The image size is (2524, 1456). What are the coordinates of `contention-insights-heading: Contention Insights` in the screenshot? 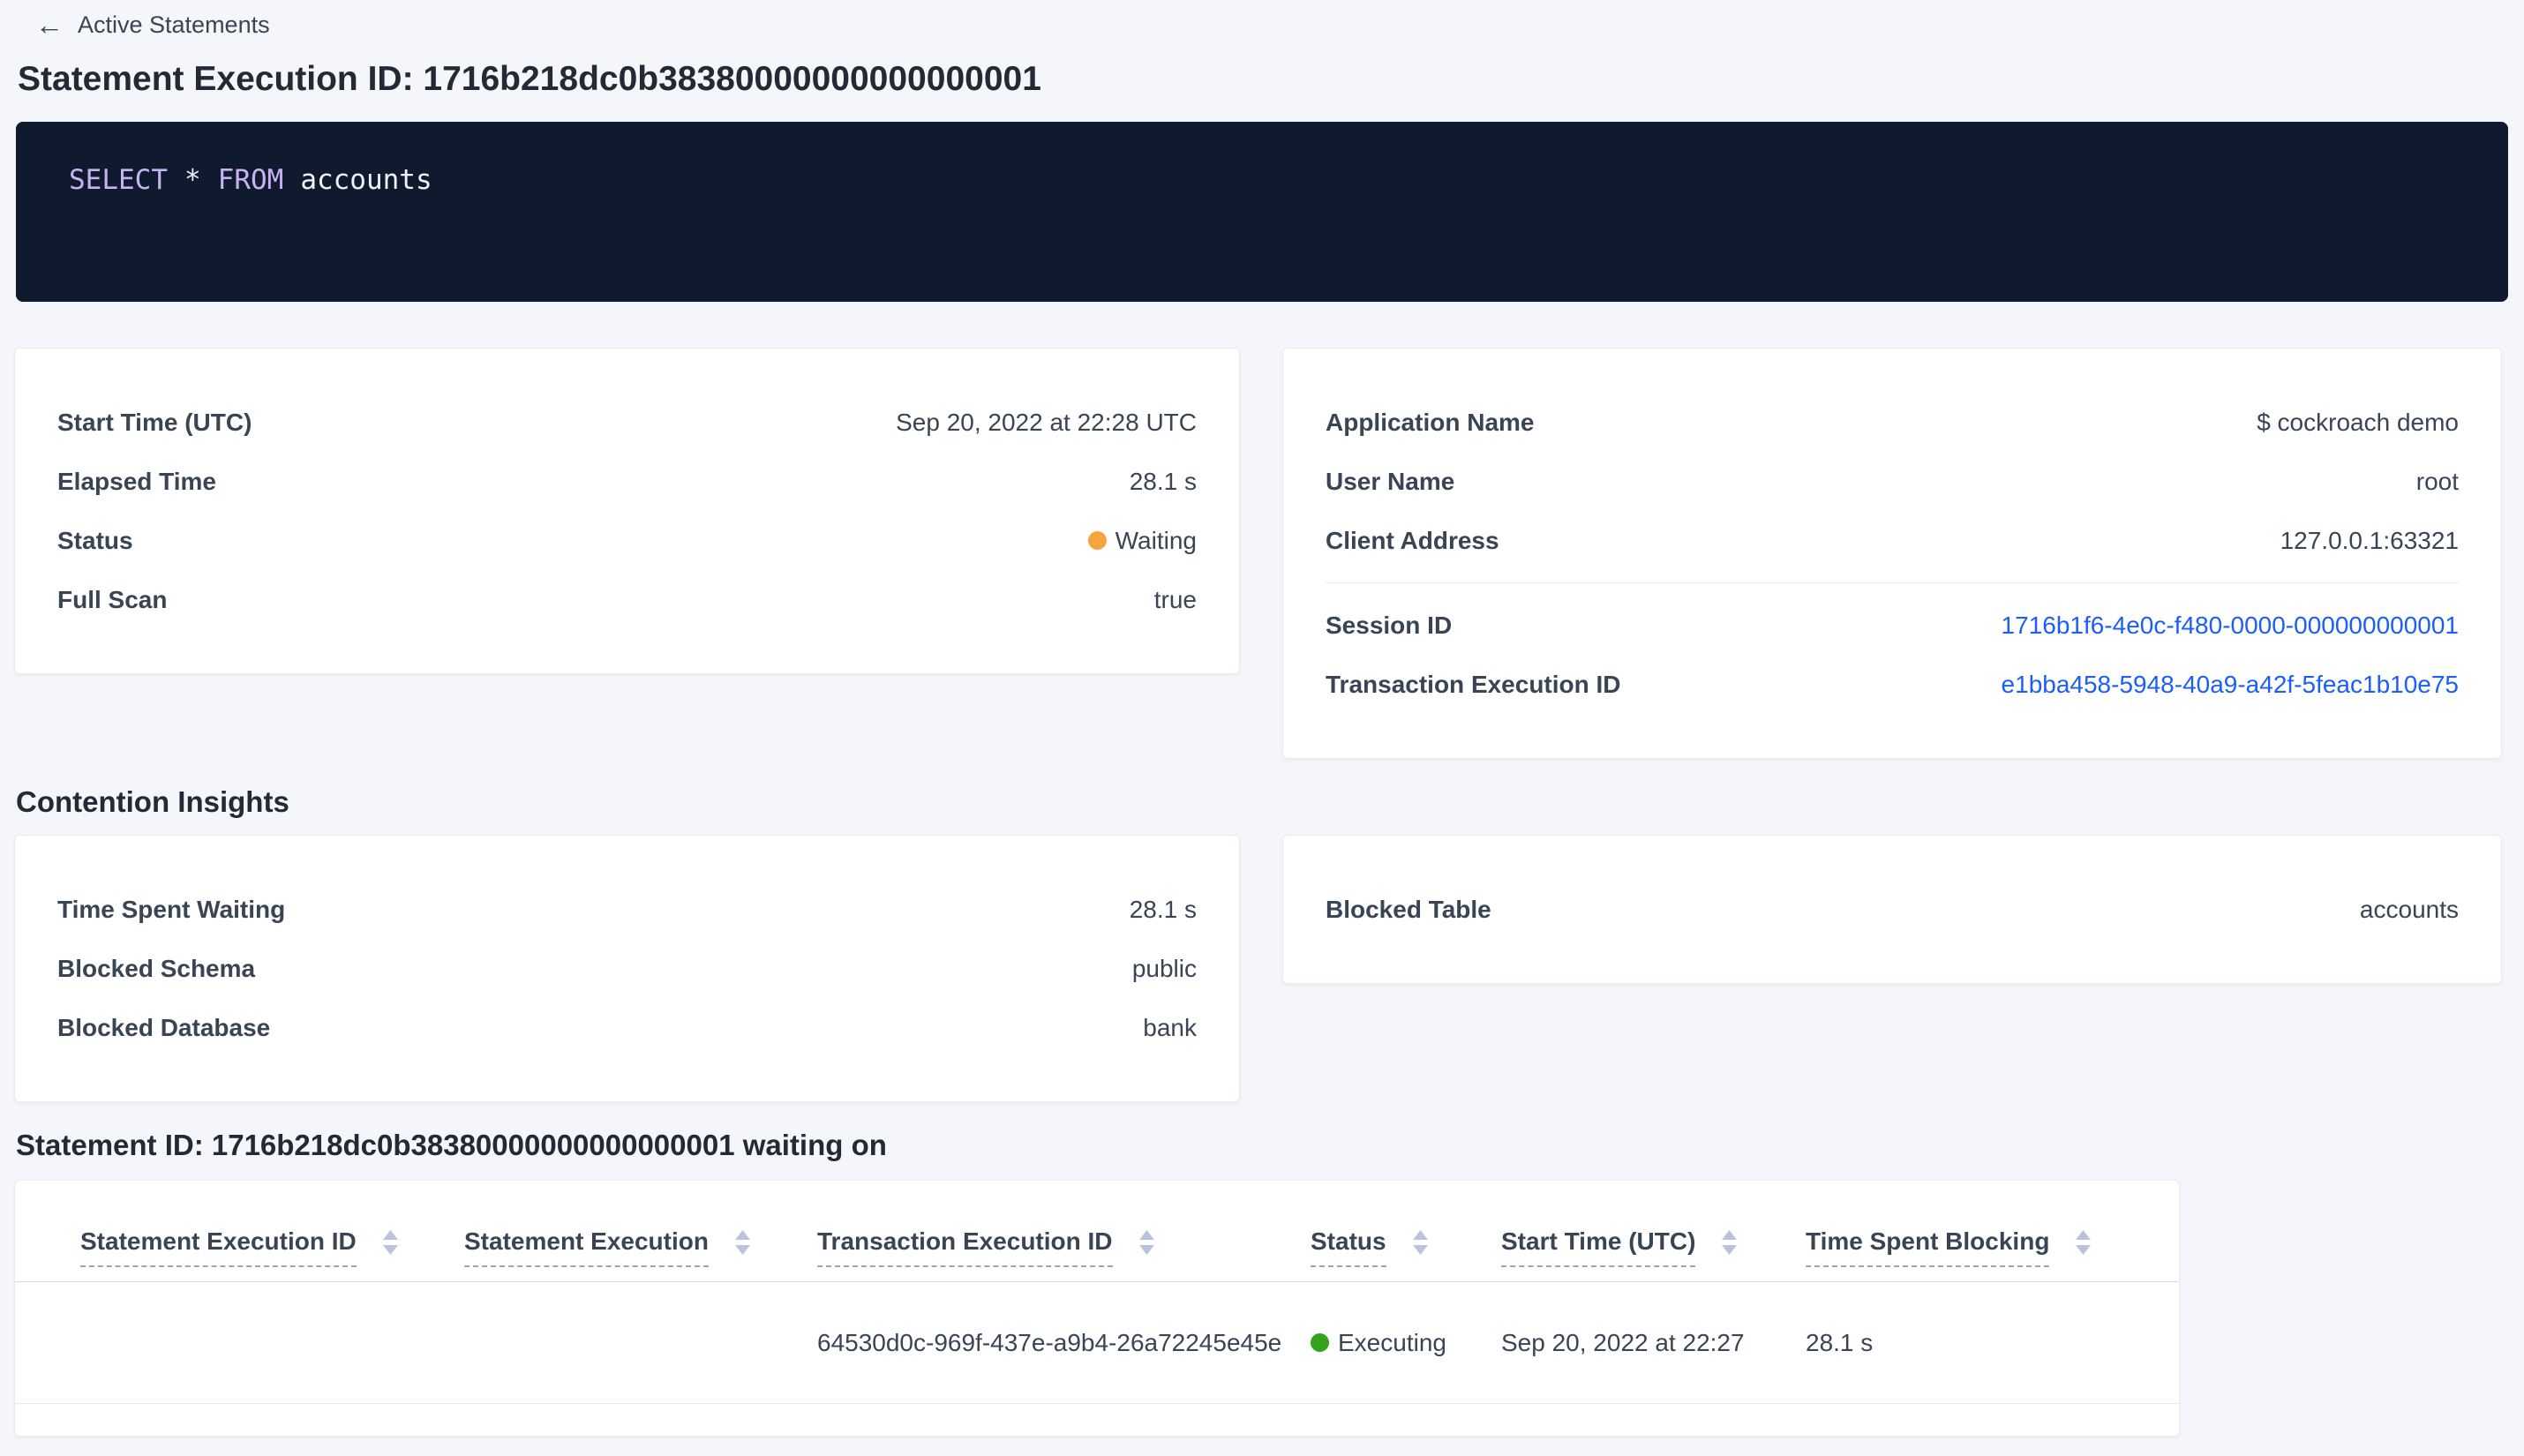 It's located at (152, 801).